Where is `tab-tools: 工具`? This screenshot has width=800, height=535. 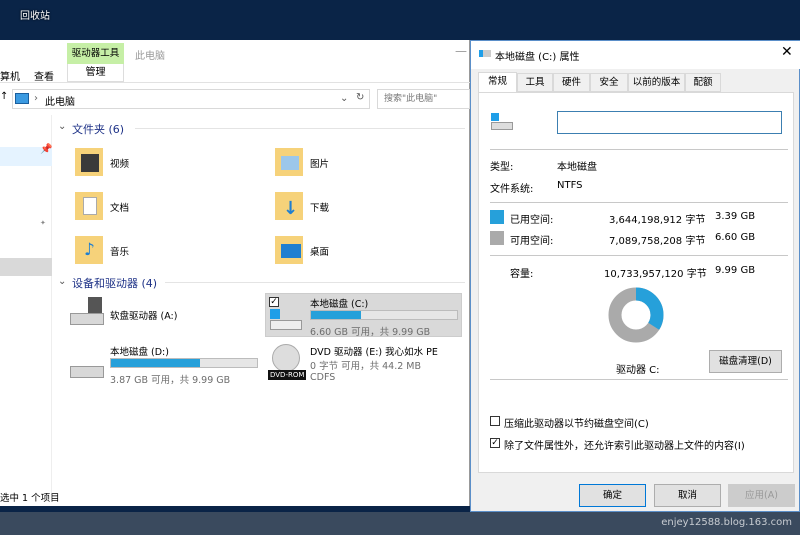
tab-tools: 工具 is located at coordinates (535, 82).